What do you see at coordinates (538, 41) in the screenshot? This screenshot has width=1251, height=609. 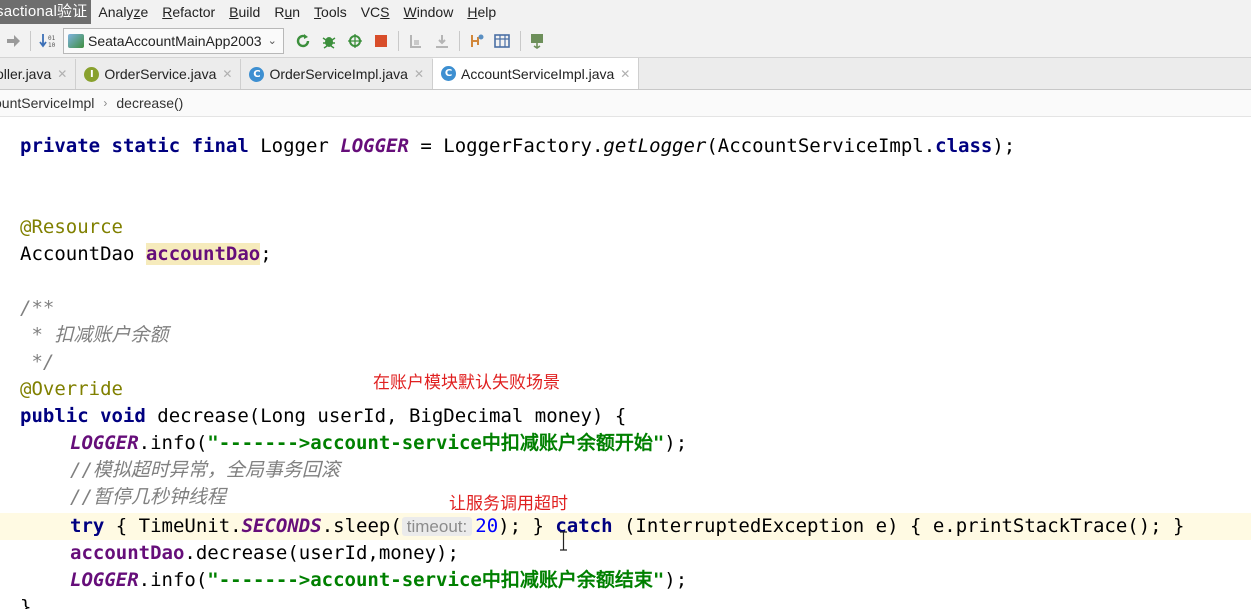 I see `vcs-update-icon` at bounding box center [538, 41].